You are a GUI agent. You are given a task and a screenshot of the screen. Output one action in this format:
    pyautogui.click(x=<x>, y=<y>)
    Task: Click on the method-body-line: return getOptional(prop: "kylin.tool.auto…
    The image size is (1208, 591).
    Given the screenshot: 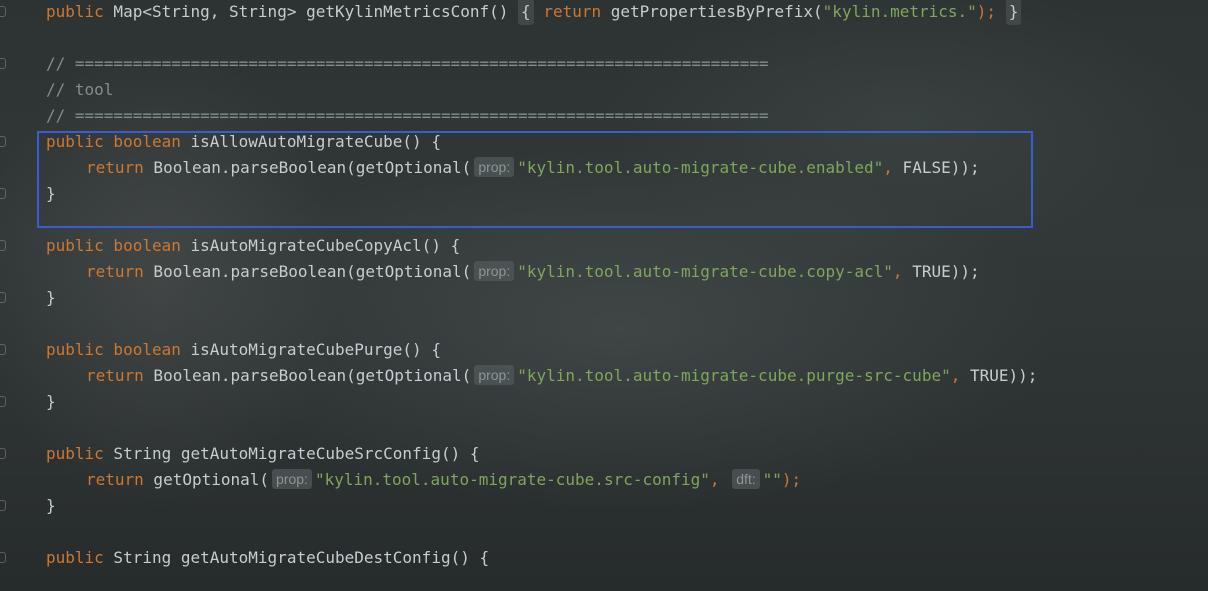 What is the action you would take?
    pyautogui.click(x=443, y=480)
    